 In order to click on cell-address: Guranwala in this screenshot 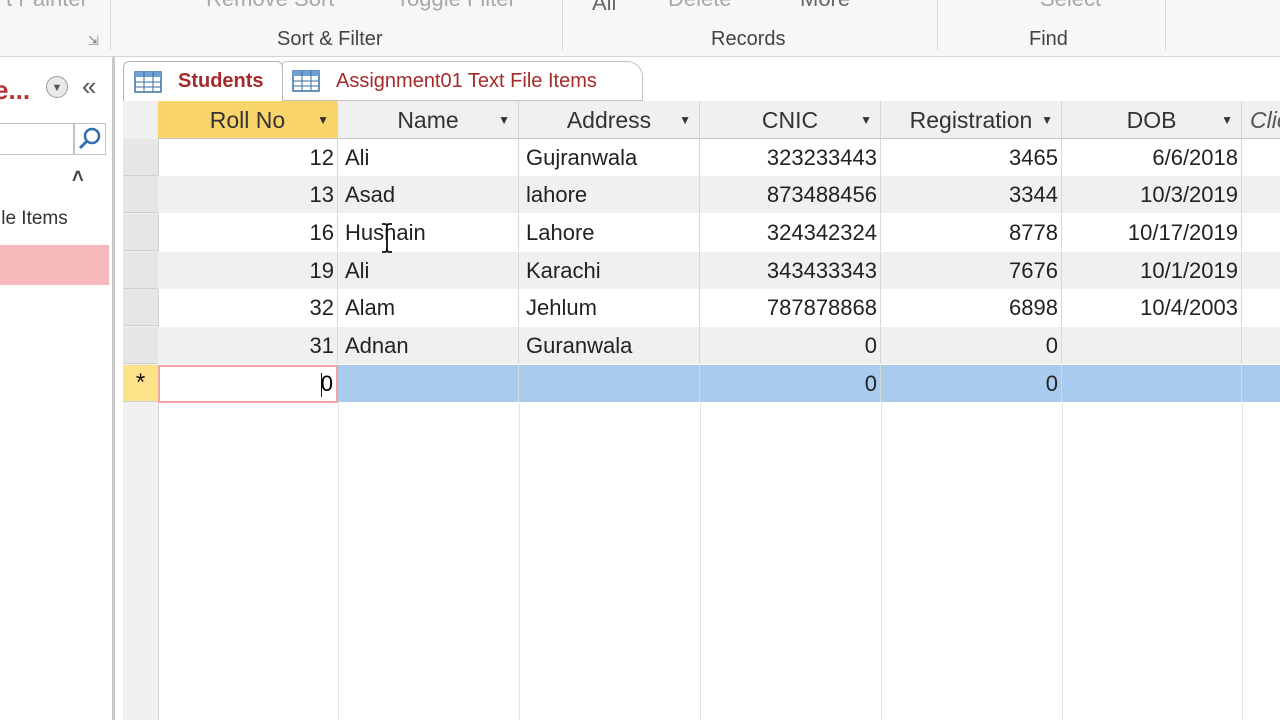, I will do `click(609, 345)`.